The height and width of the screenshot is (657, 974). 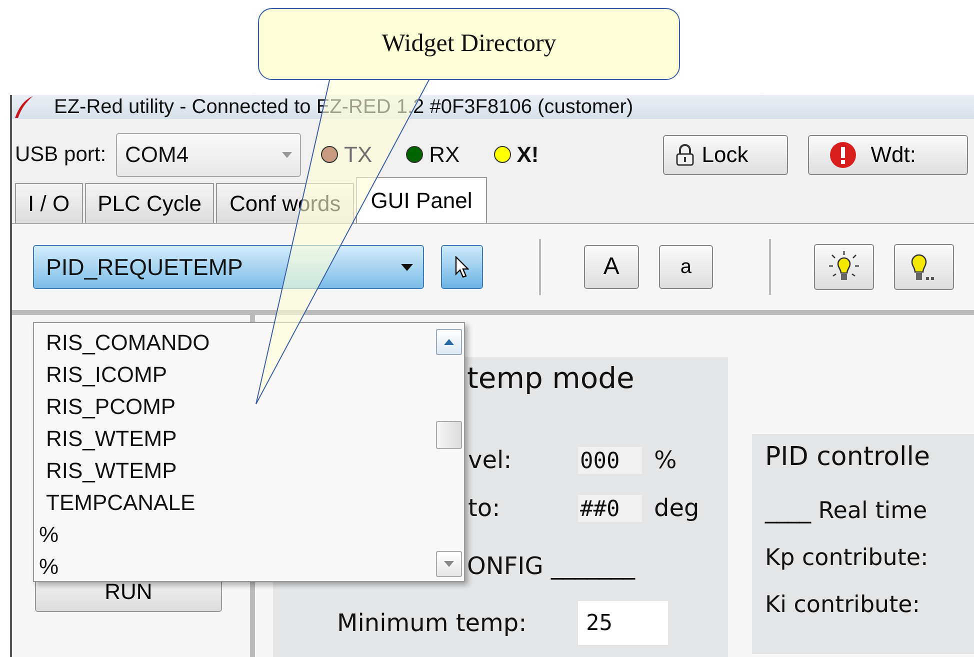 What do you see at coordinates (149, 203) in the screenshot?
I see `tab: PLC Cycle` at bounding box center [149, 203].